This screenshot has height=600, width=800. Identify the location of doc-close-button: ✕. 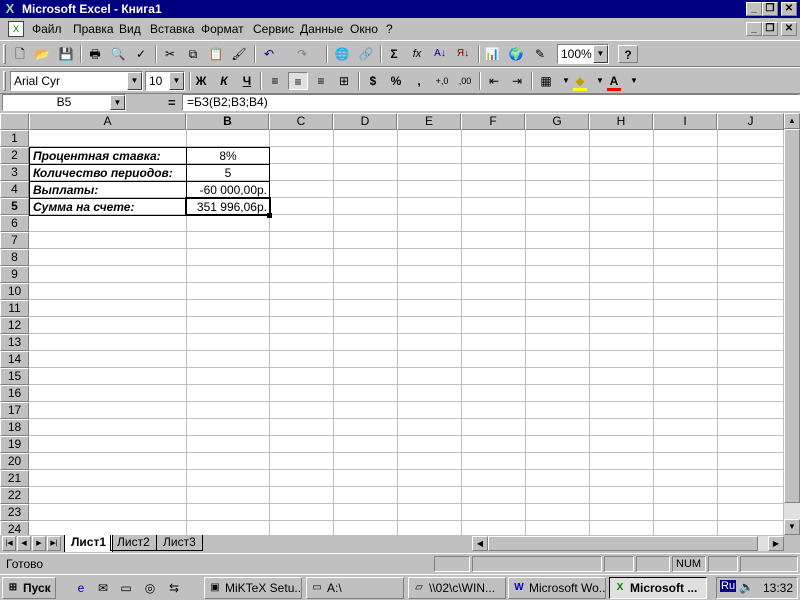
(789, 29).